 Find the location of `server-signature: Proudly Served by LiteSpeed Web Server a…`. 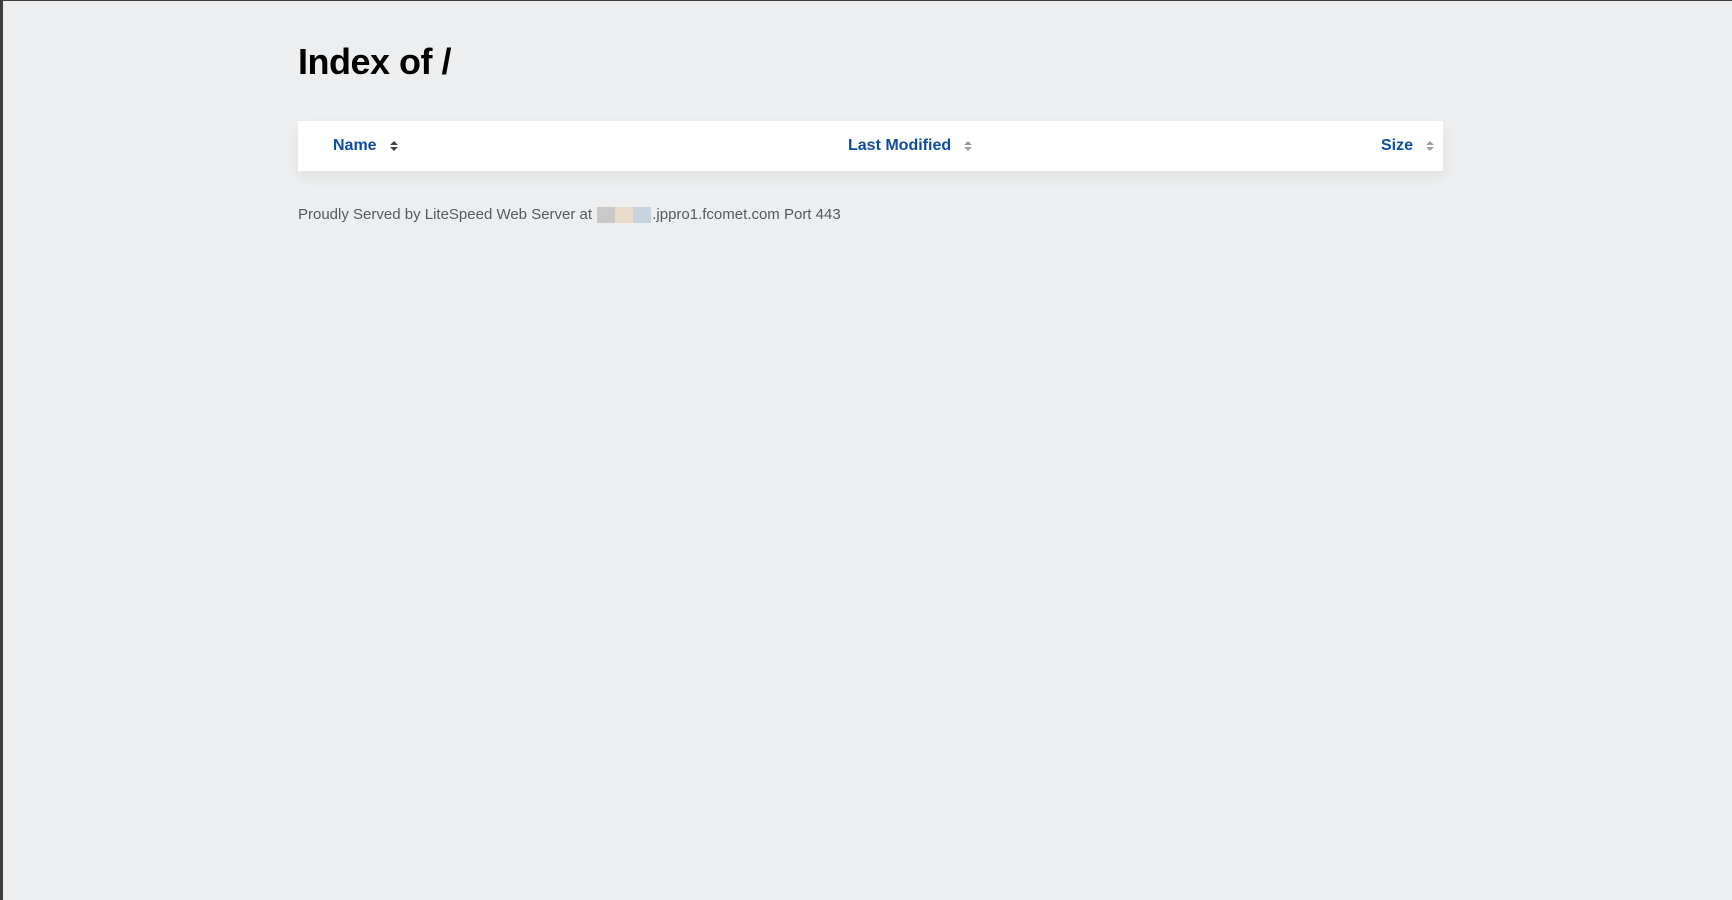

server-signature: Proudly Served by LiteSpeed Web Server a… is located at coordinates (569, 214).